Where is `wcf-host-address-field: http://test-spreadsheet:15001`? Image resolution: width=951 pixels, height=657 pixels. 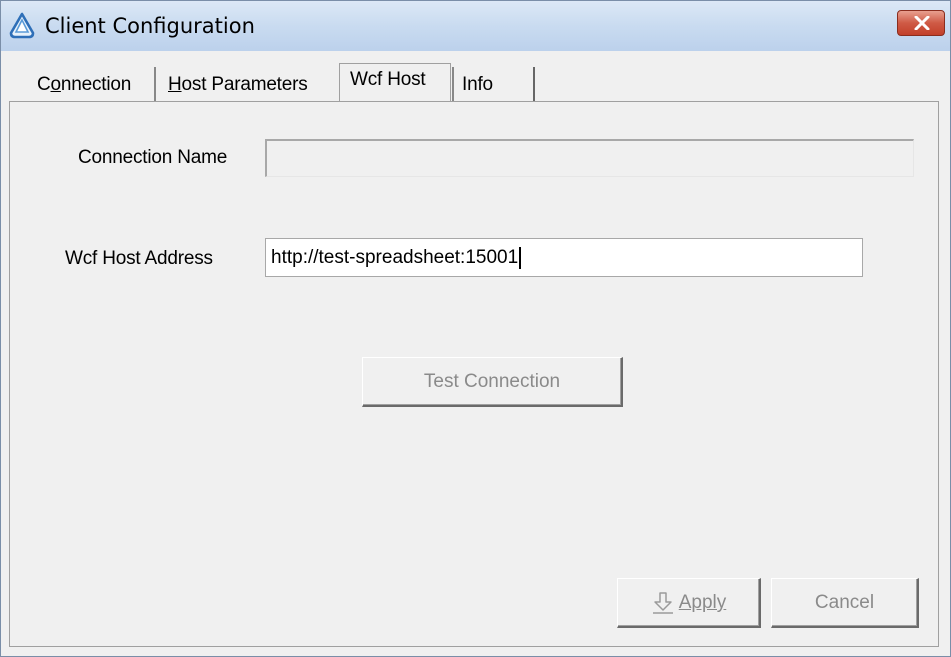
wcf-host-address-field: http://test-spreadsheet:15001 is located at coordinates (564, 257).